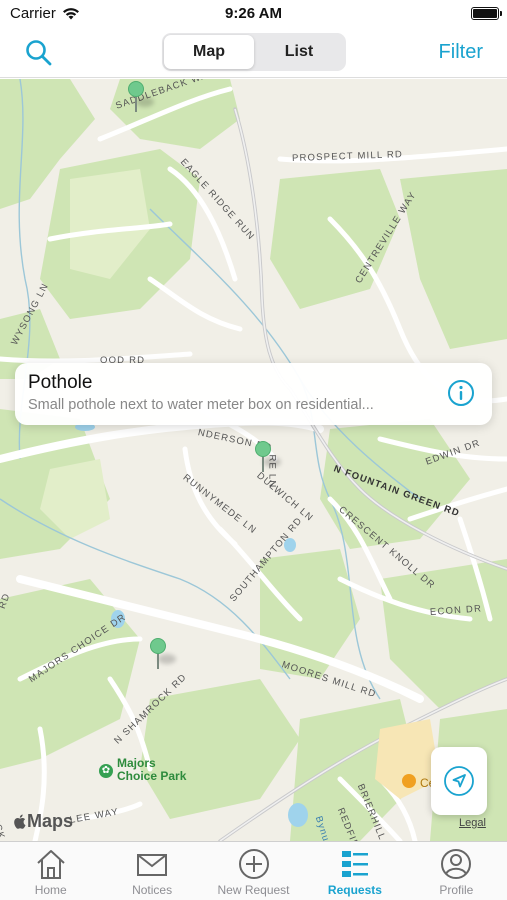 The height and width of the screenshot is (900, 507). I want to click on tab-label: New Request, so click(253, 890).